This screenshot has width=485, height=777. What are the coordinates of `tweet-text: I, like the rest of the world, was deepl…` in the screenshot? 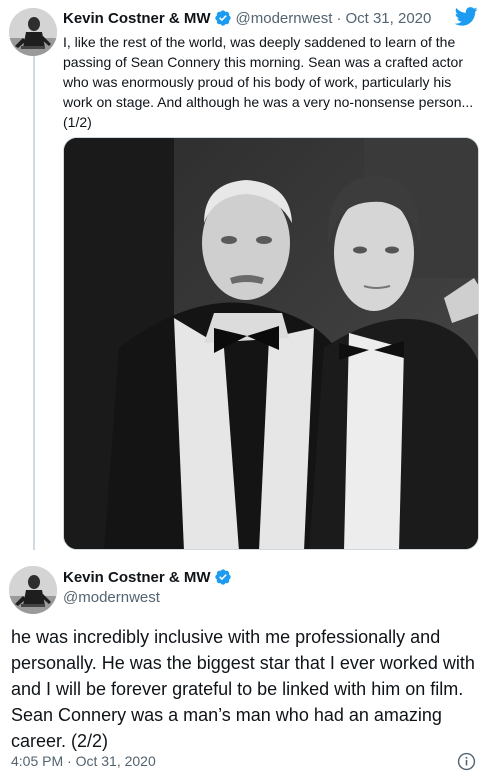 It's located at (268, 82).